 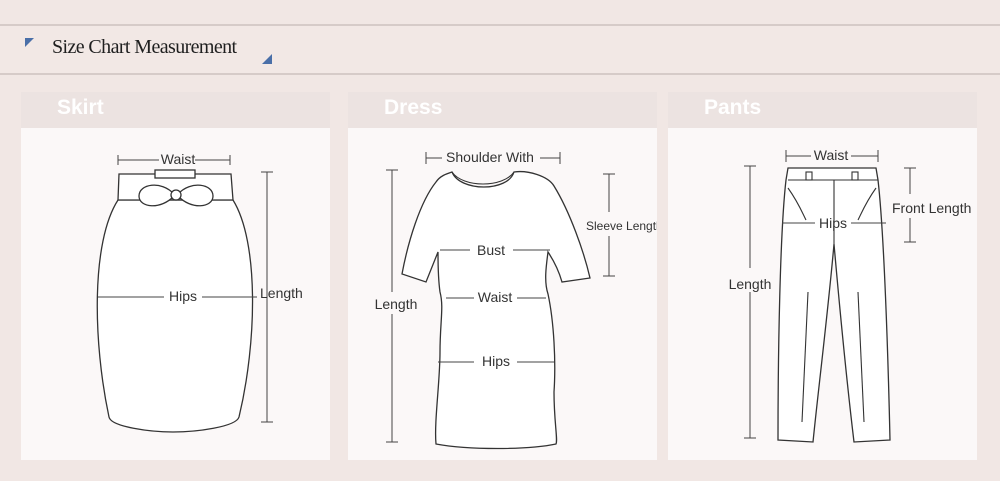 What do you see at coordinates (496, 310) in the screenshot?
I see `dress-outline` at bounding box center [496, 310].